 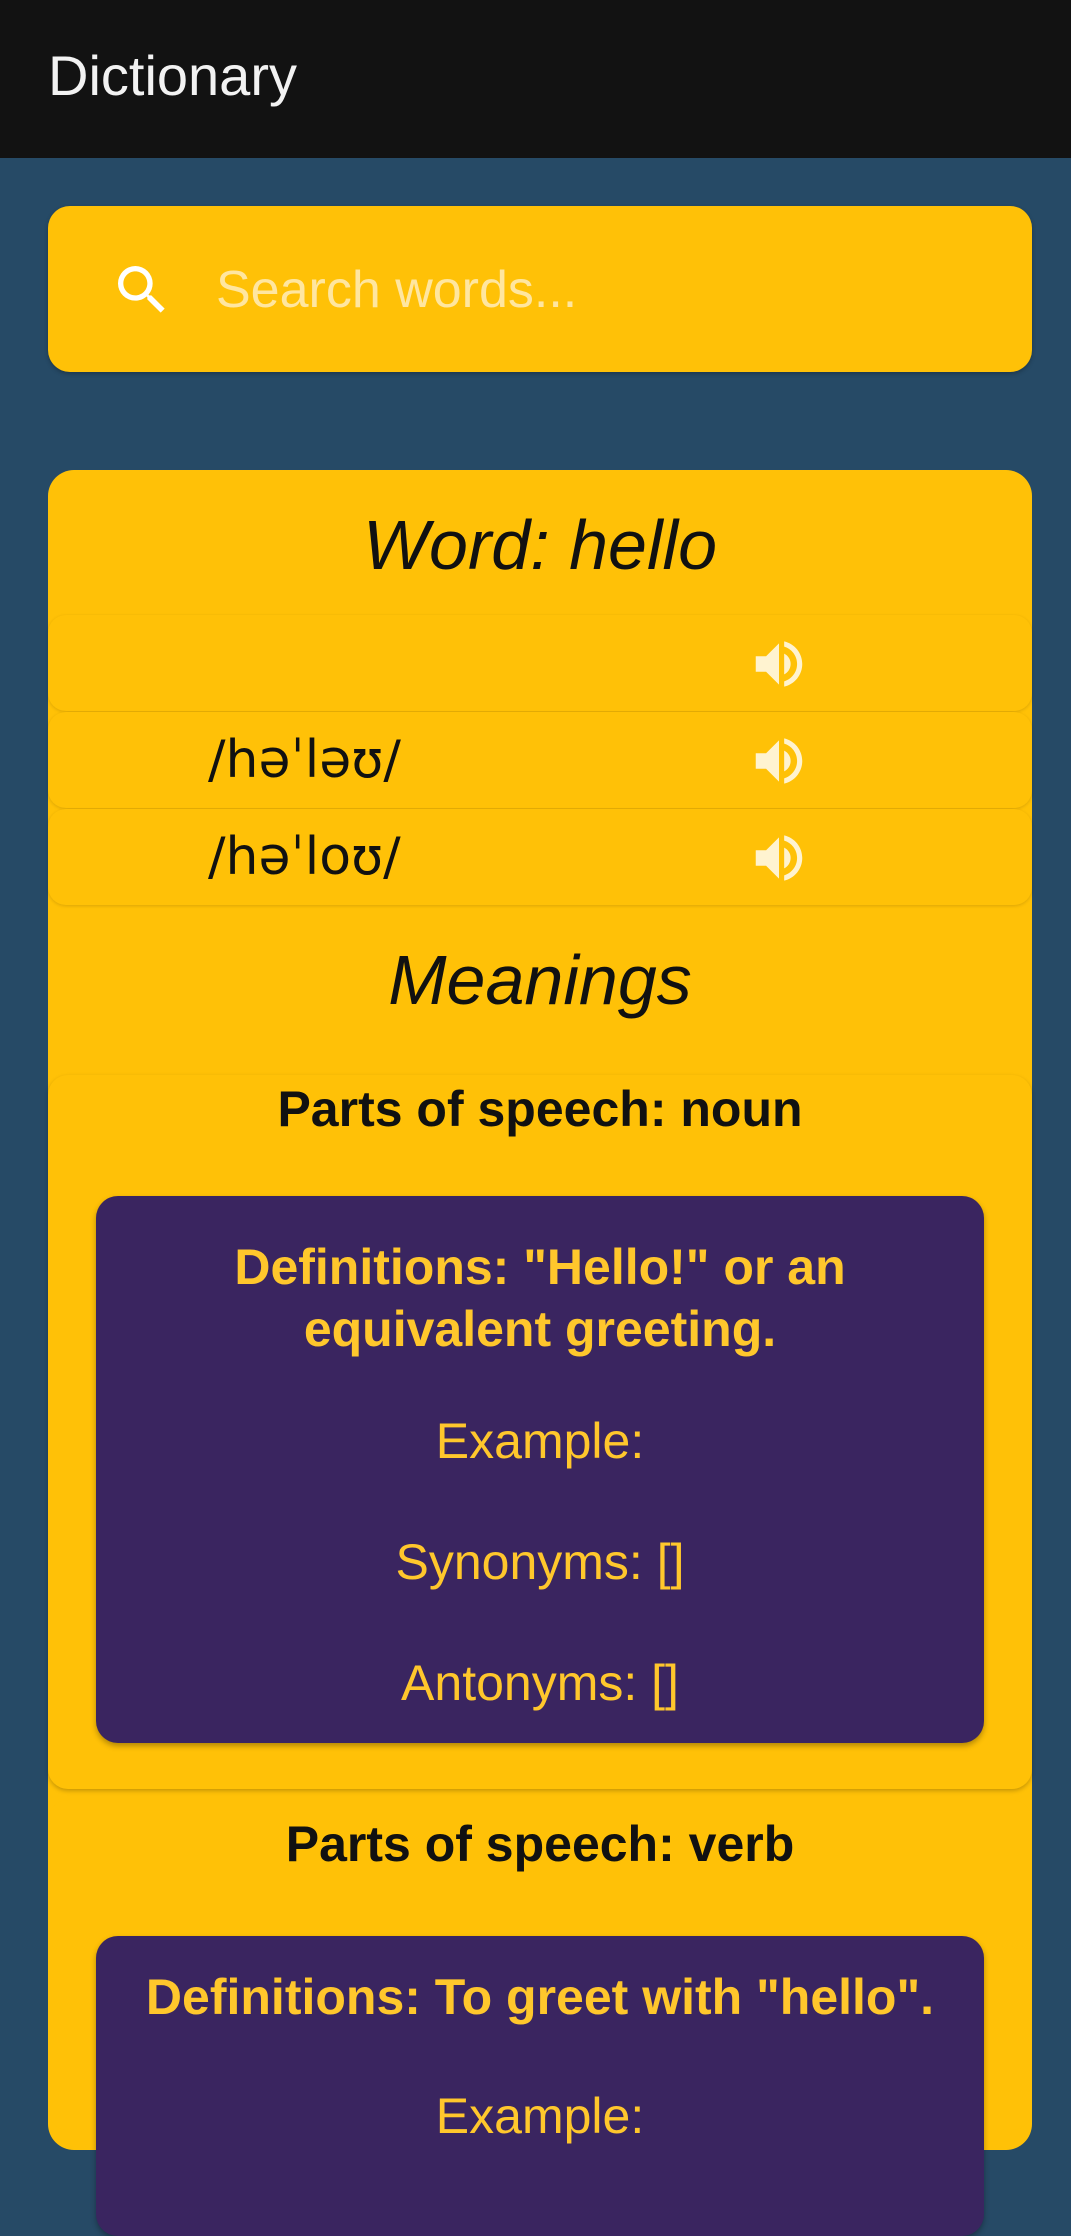 I want to click on synonyms-text: Synonyms: [], so click(x=540, y=1562).